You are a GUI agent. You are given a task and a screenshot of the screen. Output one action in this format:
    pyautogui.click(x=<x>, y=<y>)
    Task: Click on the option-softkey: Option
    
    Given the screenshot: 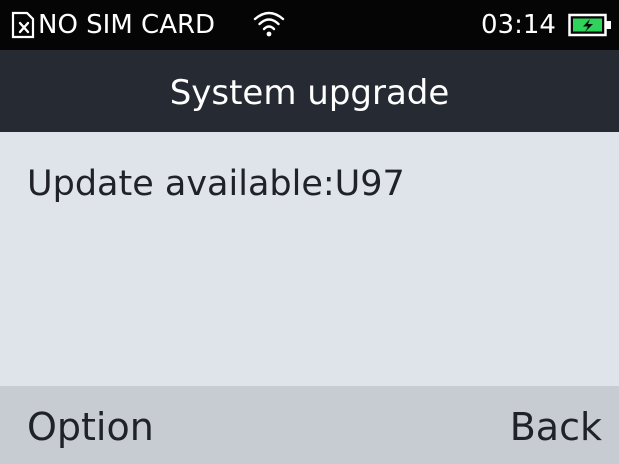 What is the action you would take?
    pyautogui.click(x=90, y=427)
    